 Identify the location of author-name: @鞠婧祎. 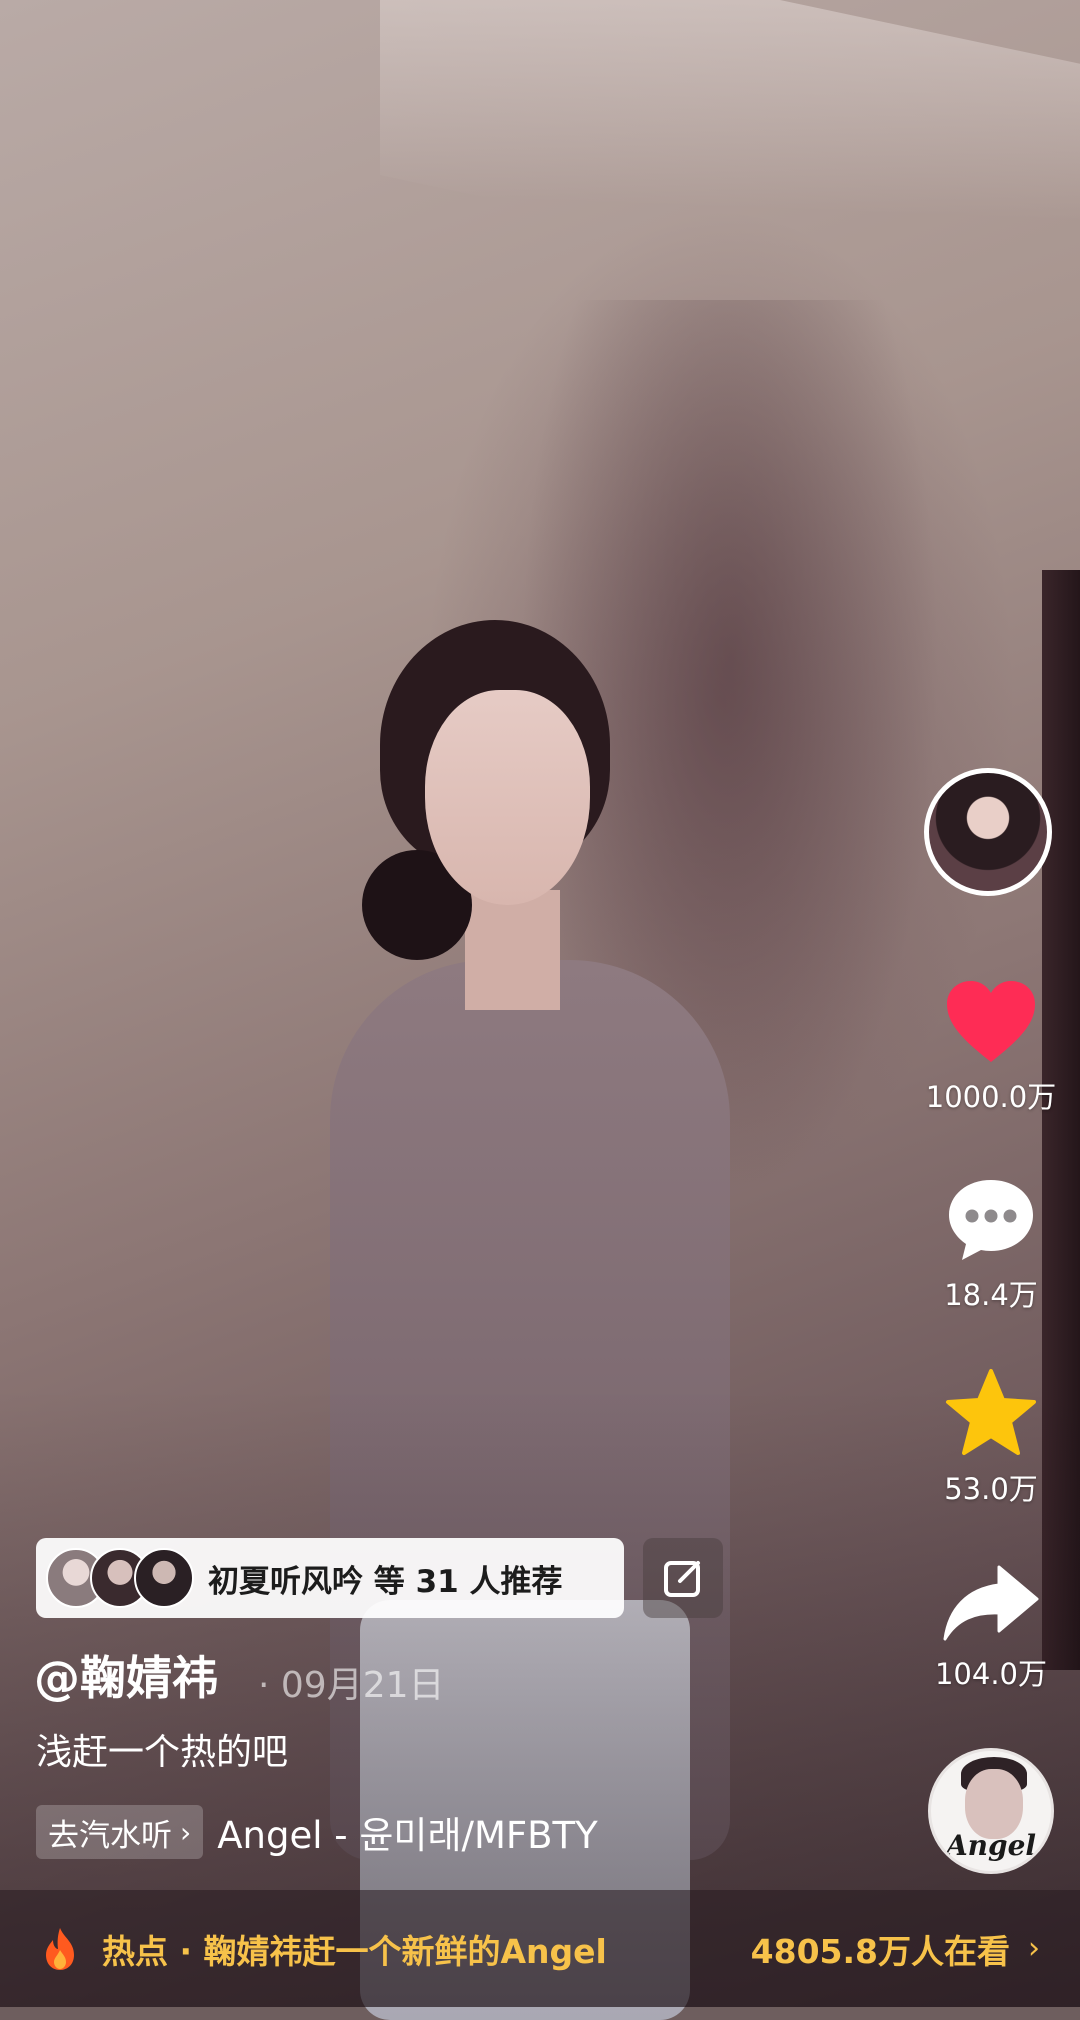
(126, 1675).